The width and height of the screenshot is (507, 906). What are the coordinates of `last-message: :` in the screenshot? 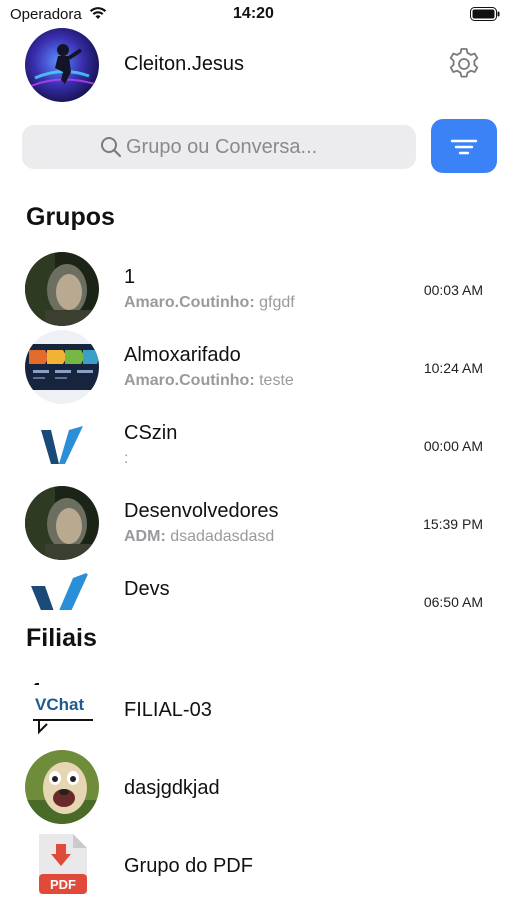 It's located at (126, 459).